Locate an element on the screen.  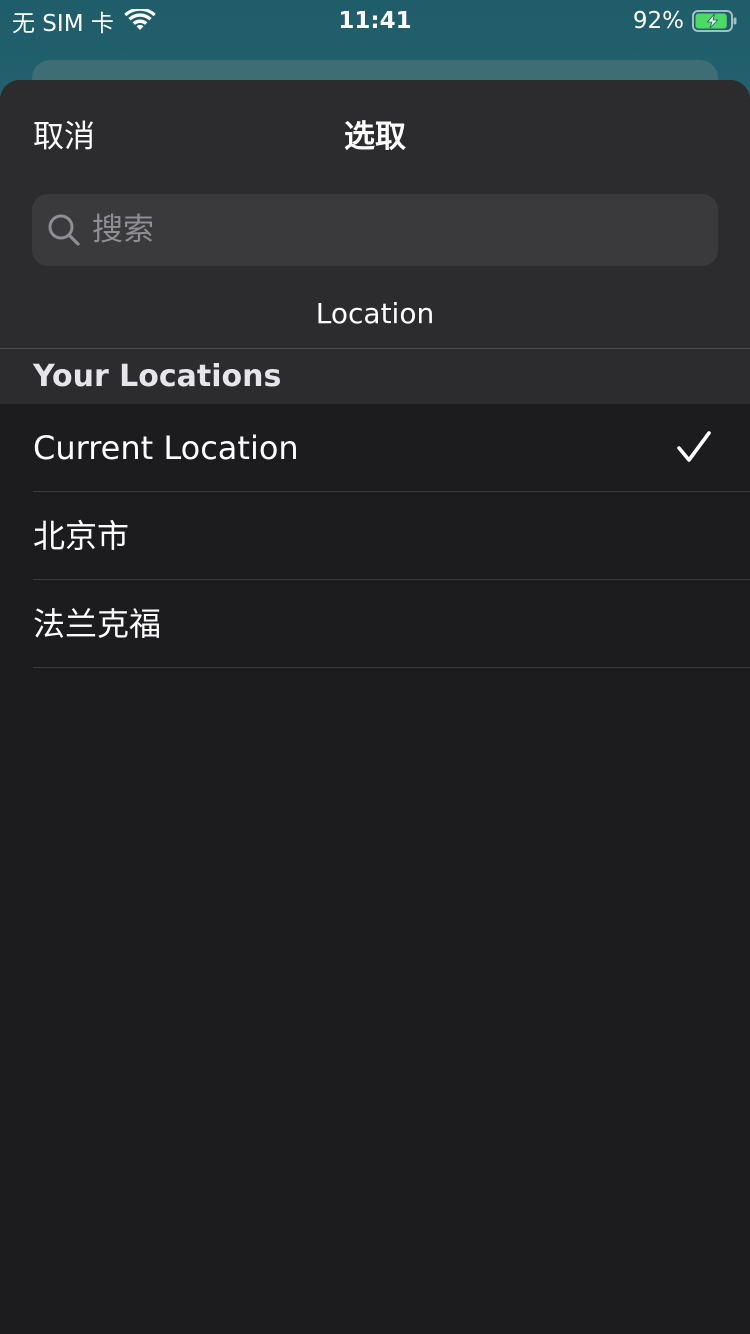
list-item-beijing: 北京市 is located at coordinates (375, 536).